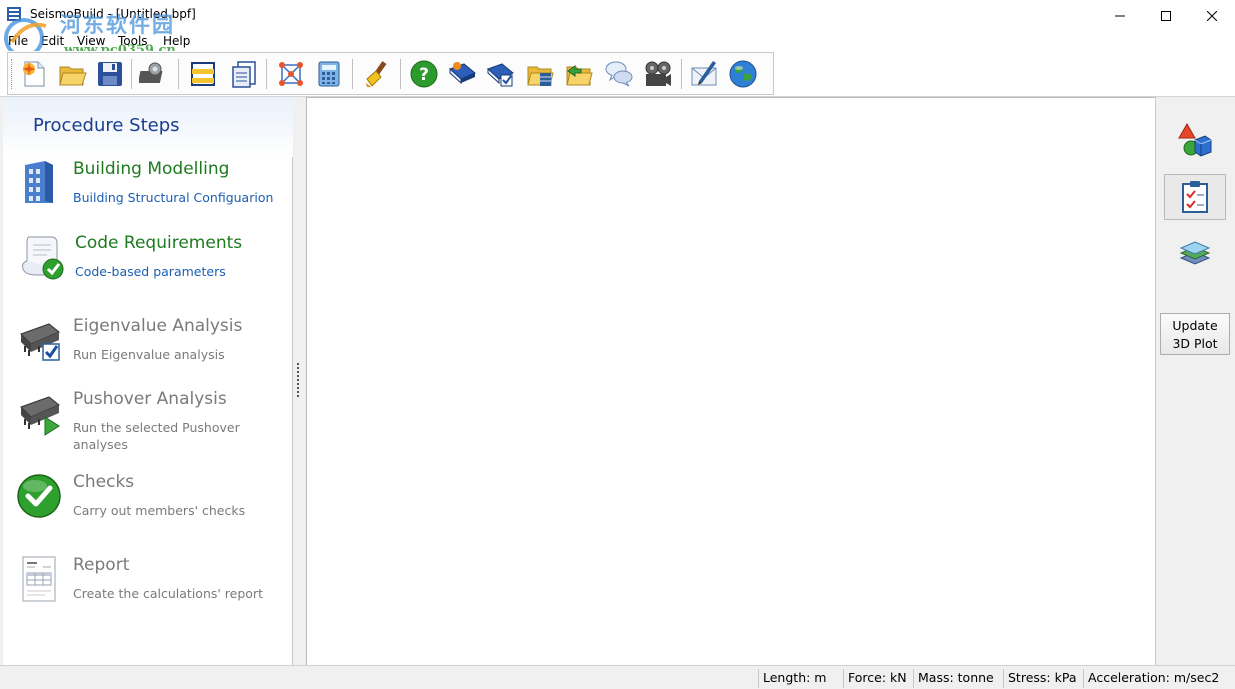 Image resolution: width=1235 pixels, height=689 pixels. I want to click on layers-icon, so click(1195, 253).